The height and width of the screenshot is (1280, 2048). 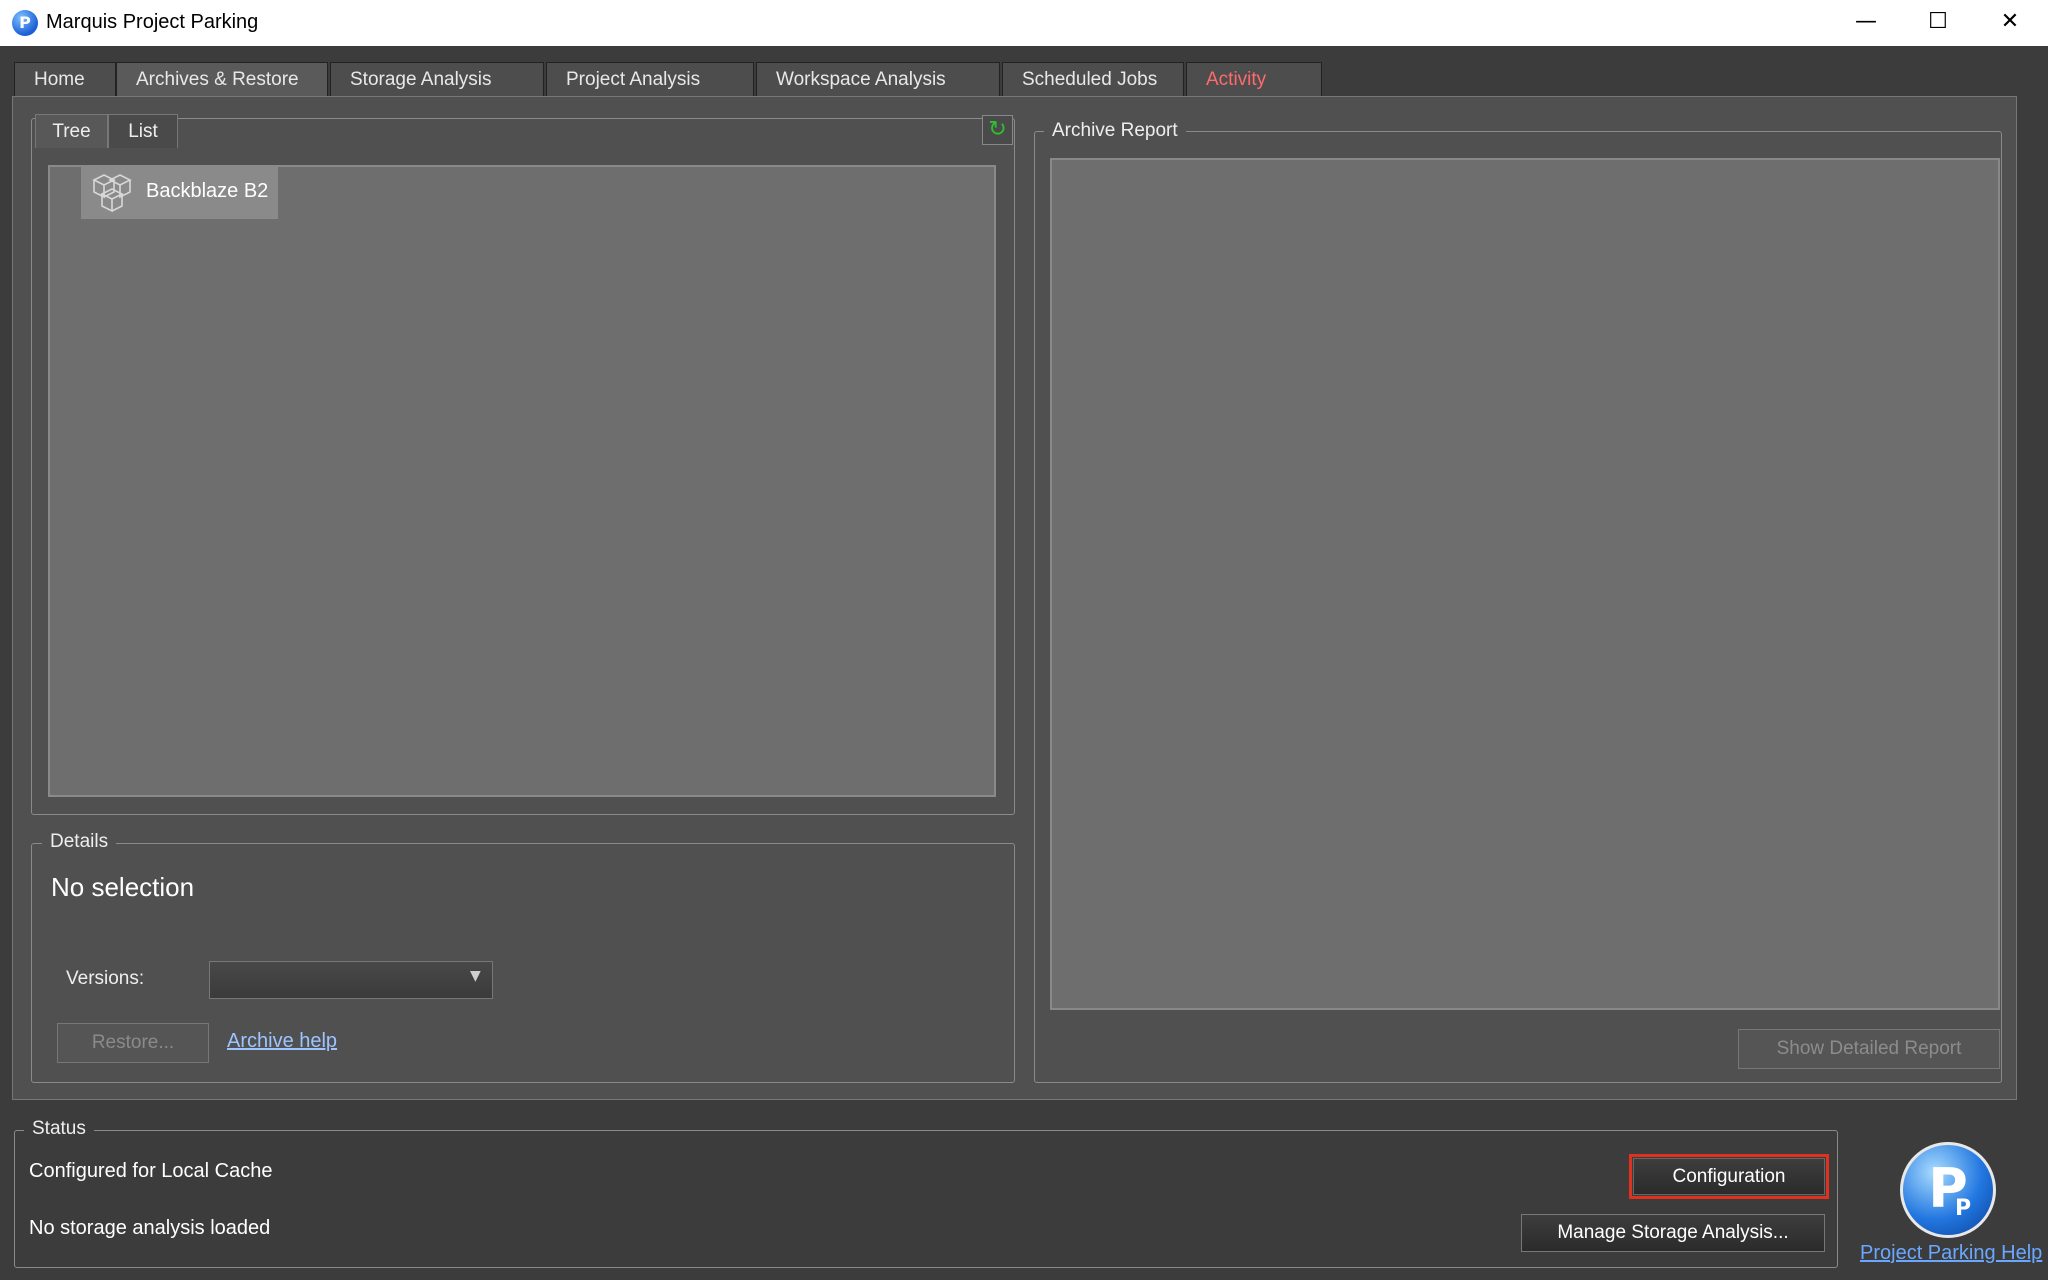 I want to click on selection-text: No selection, so click(x=123, y=887).